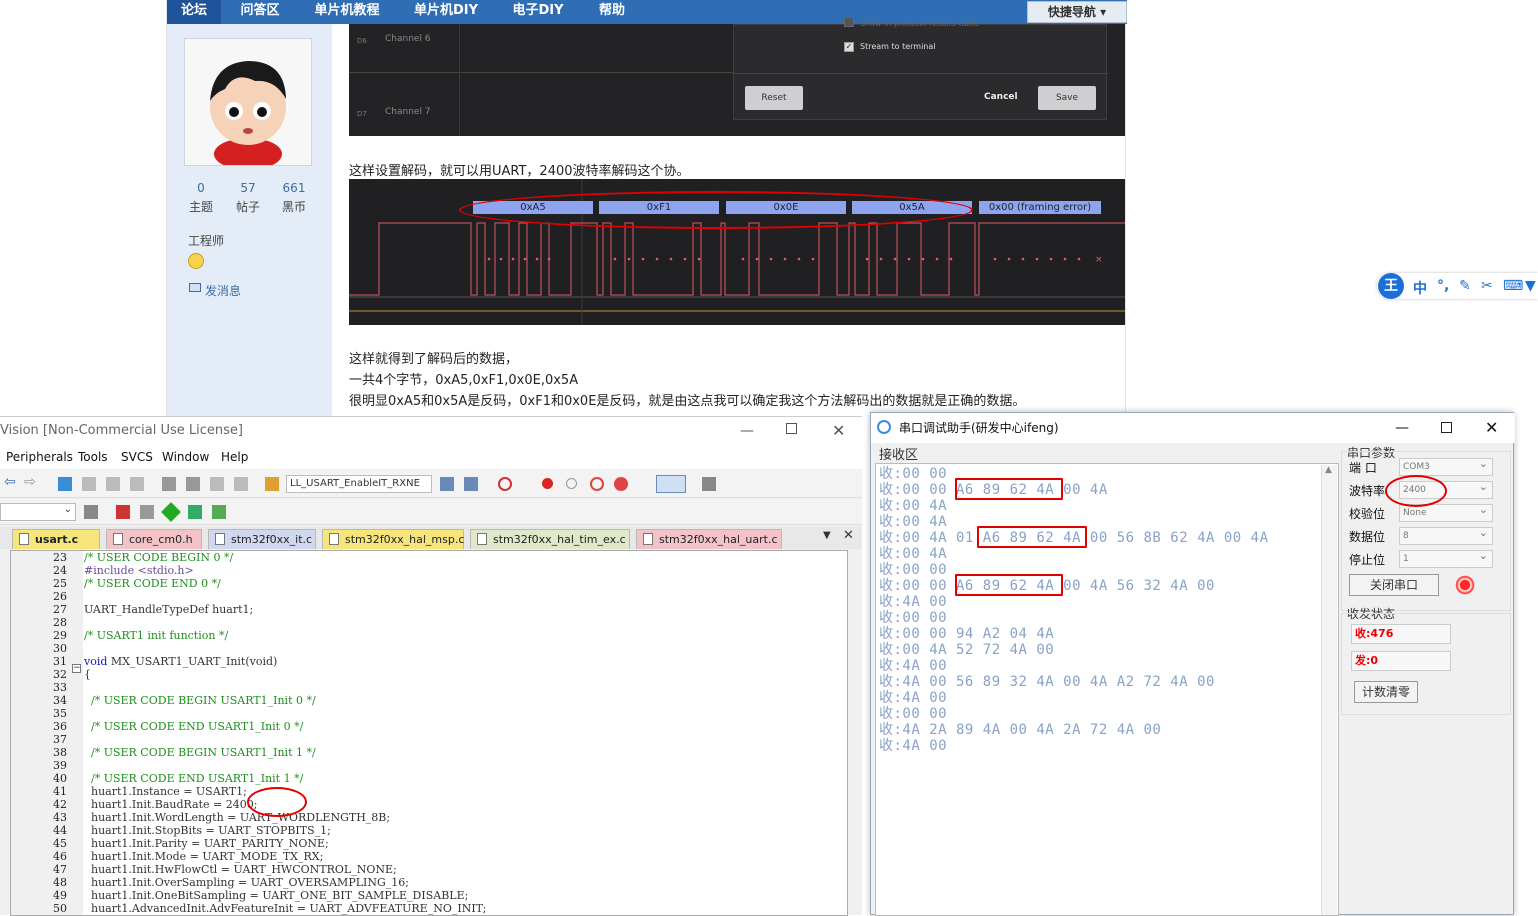  What do you see at coordinates (1465, 286) in the screenshot?
I see `pen-icon: ✎` at bounding box center [1465, 286].